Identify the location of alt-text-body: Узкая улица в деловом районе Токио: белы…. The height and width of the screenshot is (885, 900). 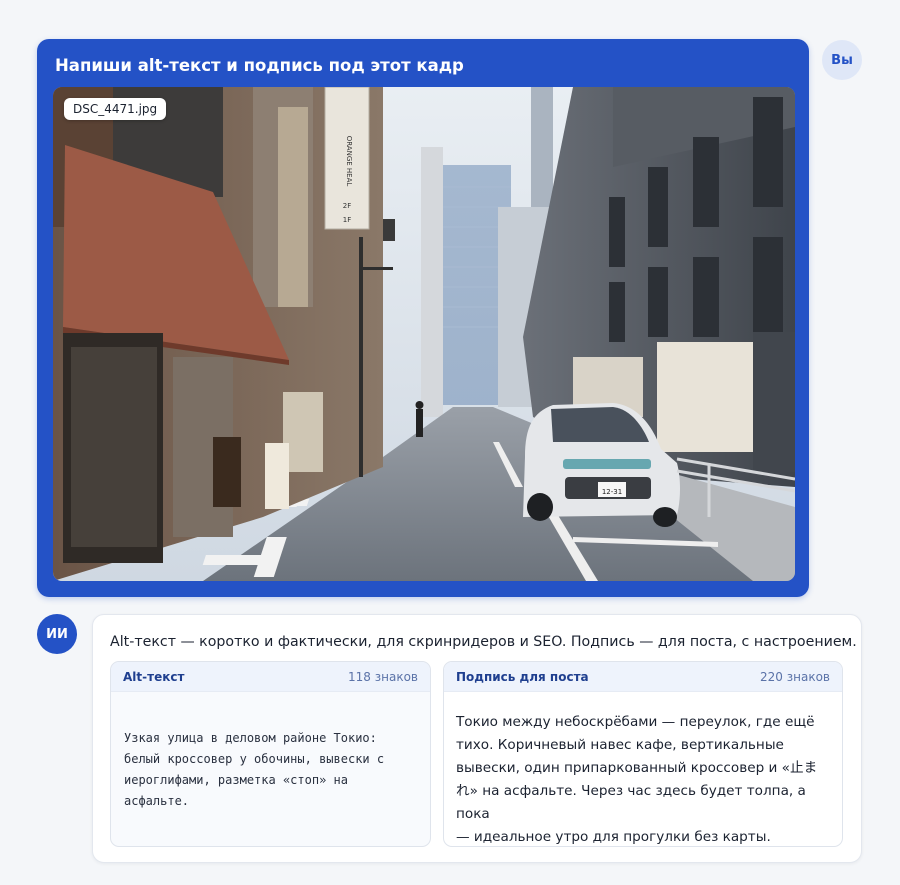
(270, 752).